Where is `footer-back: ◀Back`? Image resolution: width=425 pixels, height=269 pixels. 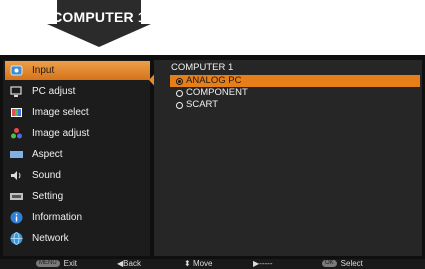
footer-back: ◀Back is located at coordinates (129, 264).